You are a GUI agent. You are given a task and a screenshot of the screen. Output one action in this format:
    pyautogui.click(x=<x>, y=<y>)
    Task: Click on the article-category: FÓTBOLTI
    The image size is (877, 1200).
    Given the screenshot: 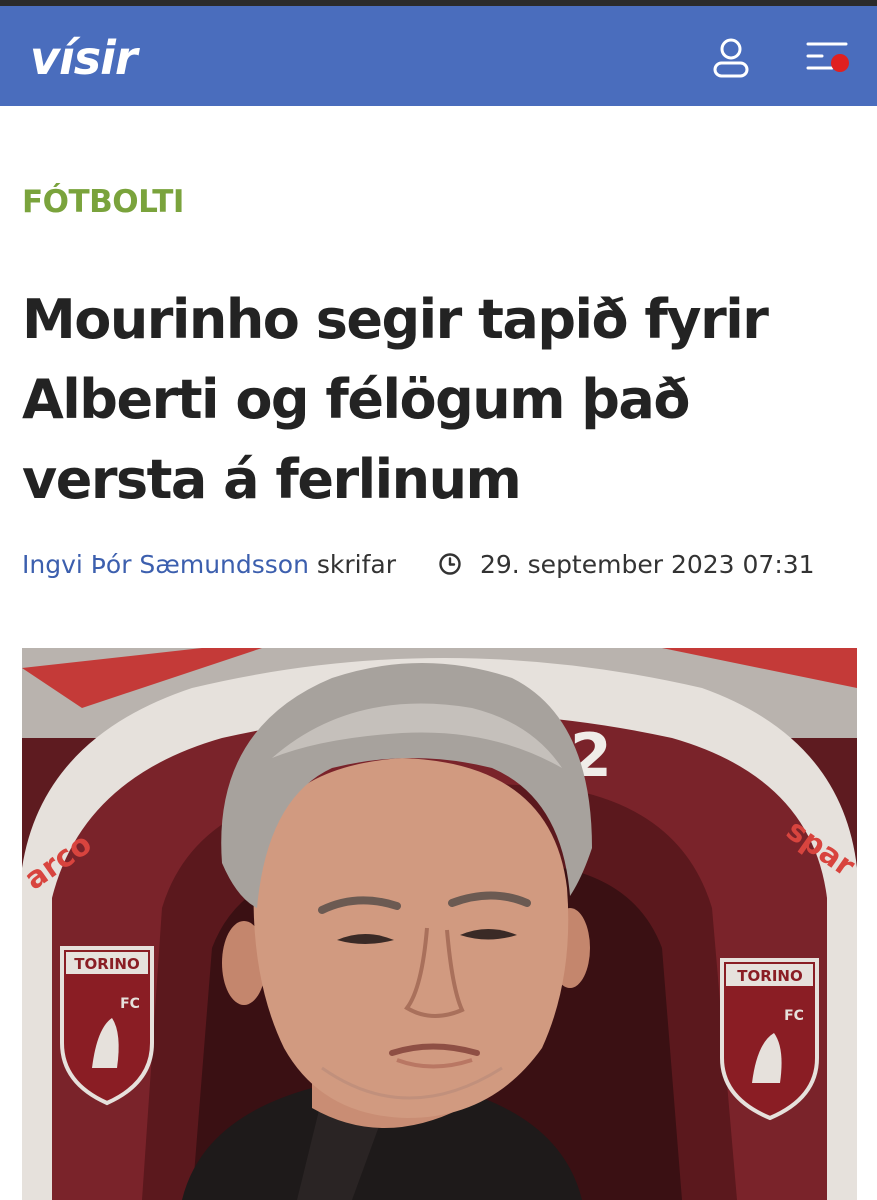 What is the action you would take?
    pyautogui.click(x=103, y=202)
    